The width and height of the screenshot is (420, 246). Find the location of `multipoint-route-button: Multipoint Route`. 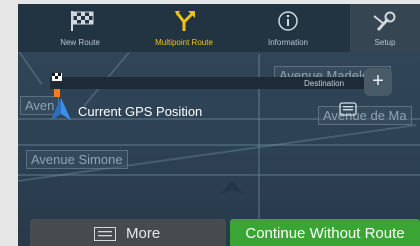

multipoint-route-button: Multipoint Route is located at coordinates (184, 28).